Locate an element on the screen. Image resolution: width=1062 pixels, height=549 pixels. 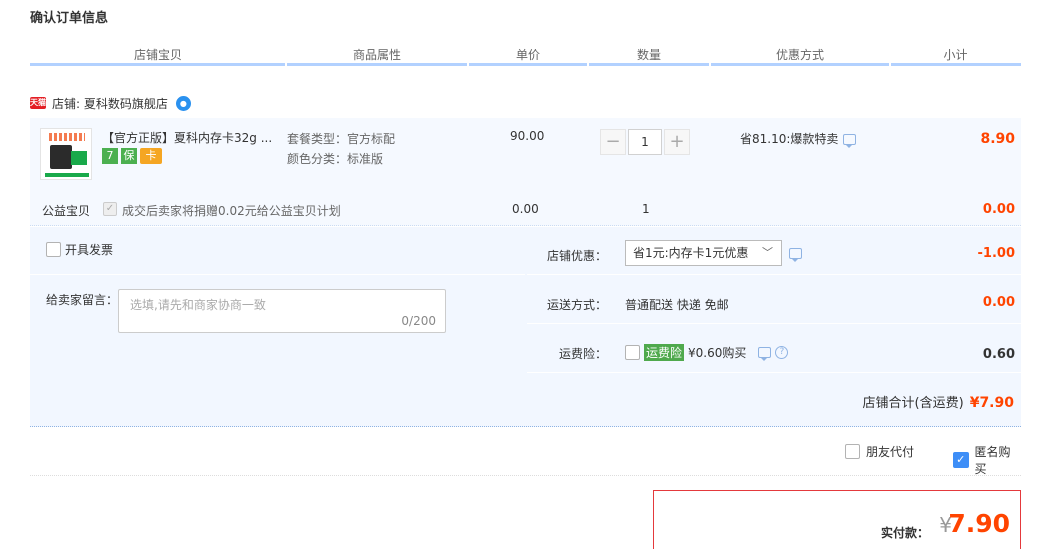
insurance-option: 运费险 ¥0.60购买 ? is located at coordinates (707, 352).